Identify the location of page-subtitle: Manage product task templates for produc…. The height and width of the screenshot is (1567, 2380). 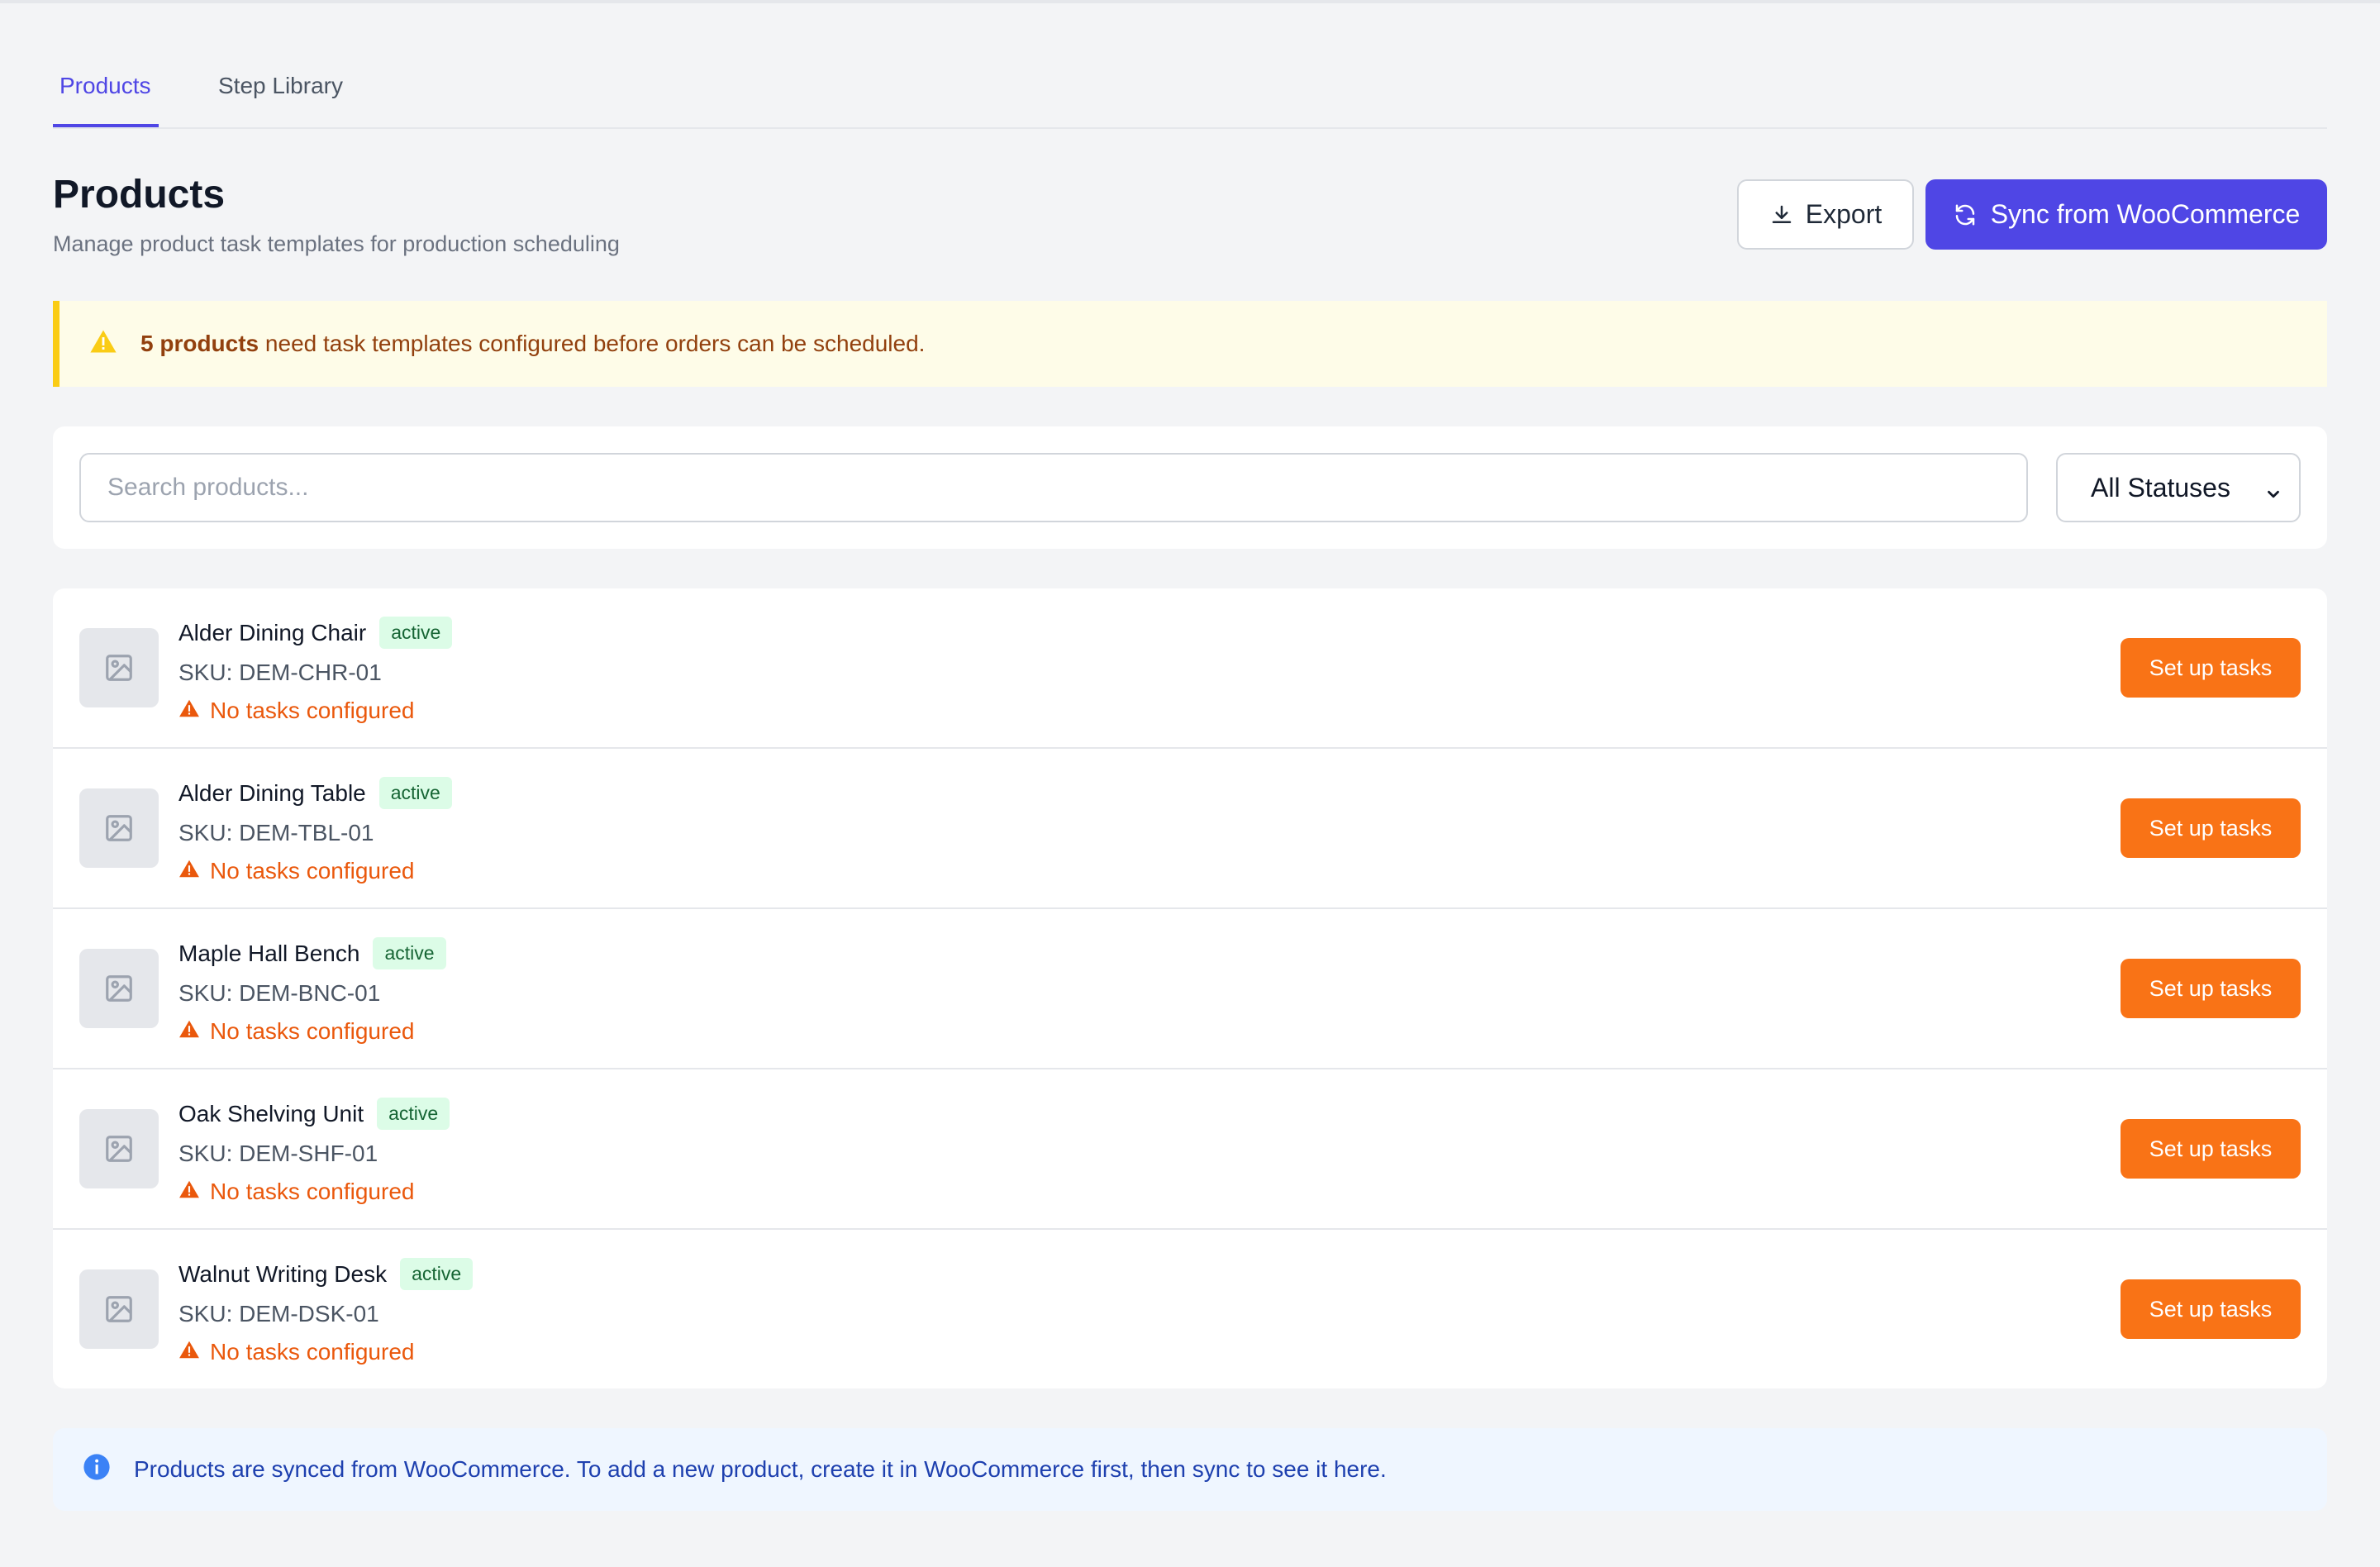
(336, 243).